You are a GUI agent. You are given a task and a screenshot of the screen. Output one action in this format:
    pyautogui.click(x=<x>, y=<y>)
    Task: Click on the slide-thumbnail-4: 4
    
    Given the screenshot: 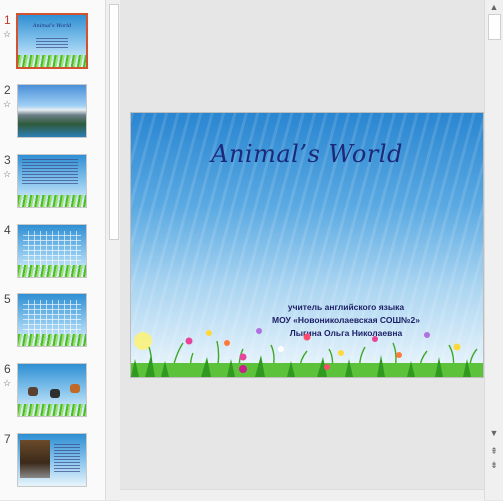 What is the action you would take?
    pyautogui.click(x=52, y=252)
    